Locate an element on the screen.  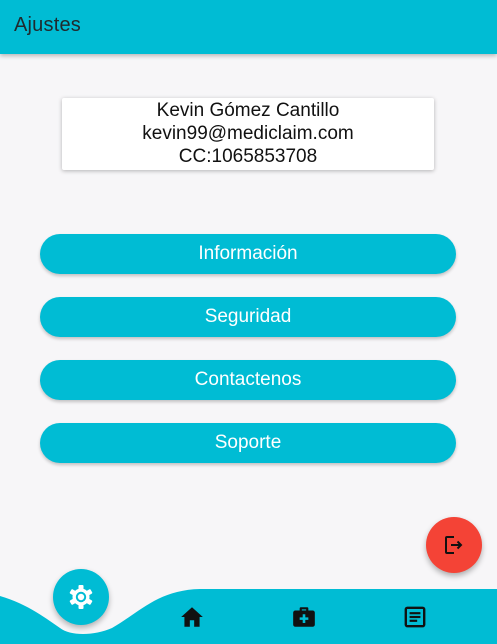
home-icon is located at coordinates (192, 617).